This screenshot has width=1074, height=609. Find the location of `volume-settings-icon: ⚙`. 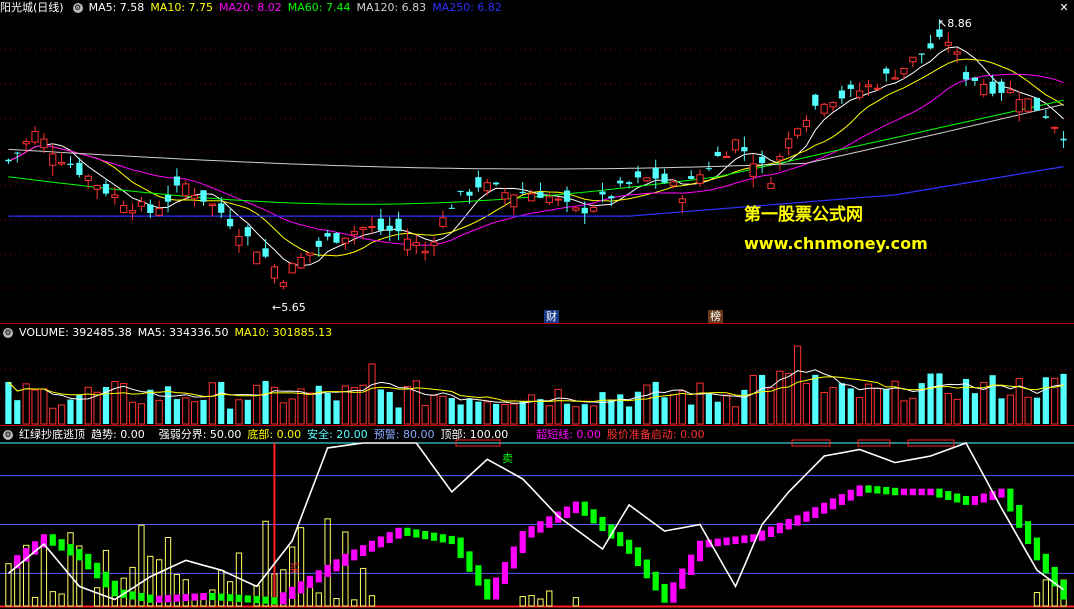

volume-settings-icon: ⚙ is located at coordinates (8, 333).